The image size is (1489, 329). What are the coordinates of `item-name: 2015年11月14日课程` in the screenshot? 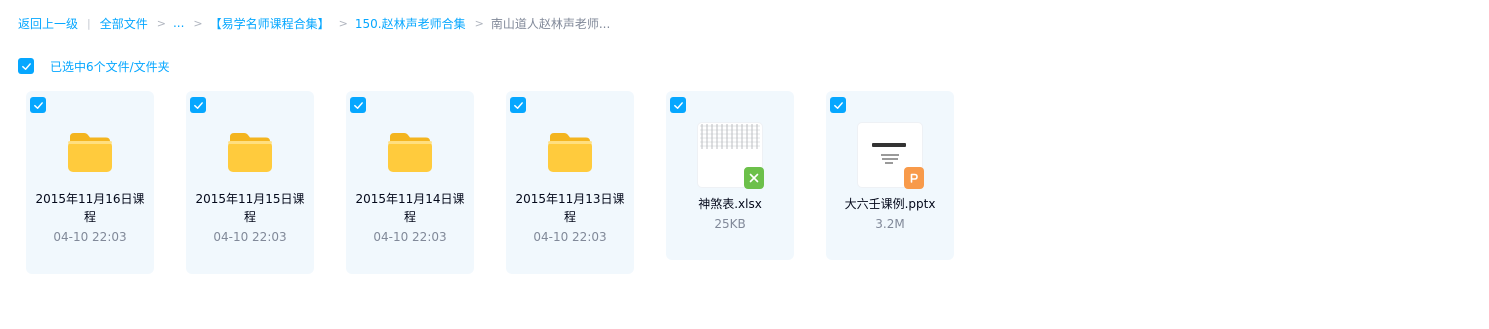 It's located at (410, 208).